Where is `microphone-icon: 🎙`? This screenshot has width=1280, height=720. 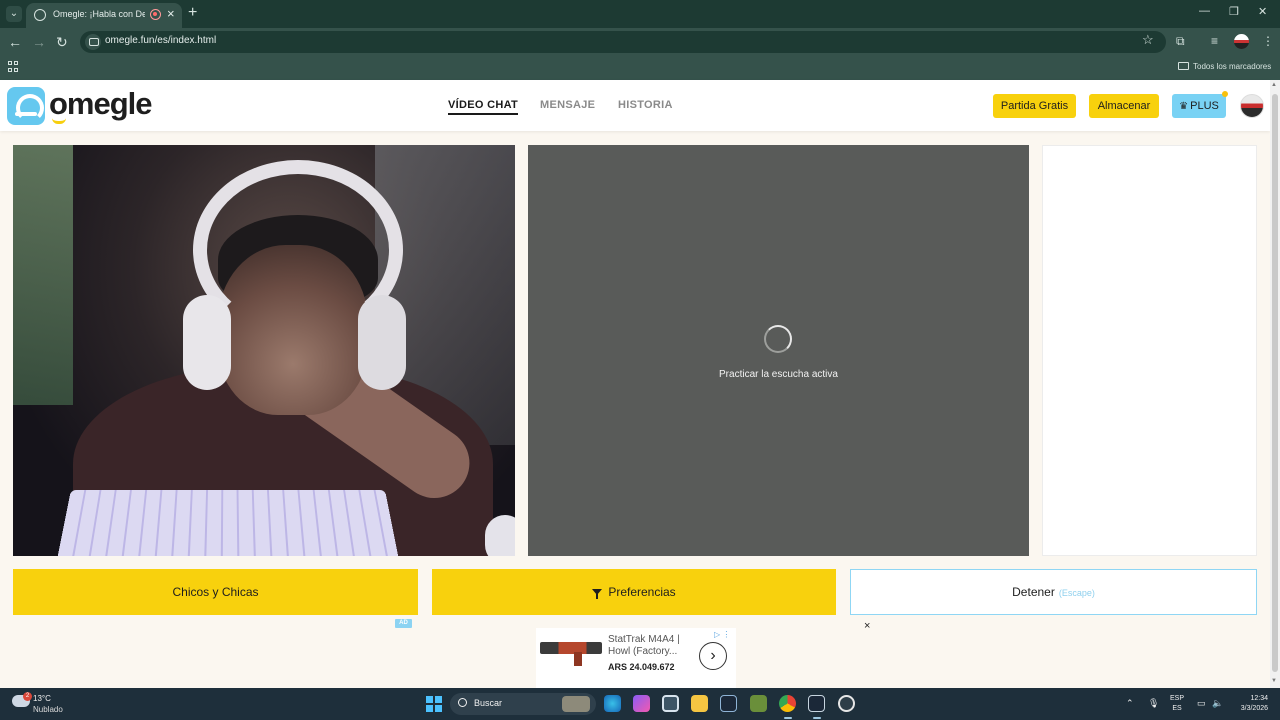
microphone-icon: 🎙 is located at coordinates (1153, 703).